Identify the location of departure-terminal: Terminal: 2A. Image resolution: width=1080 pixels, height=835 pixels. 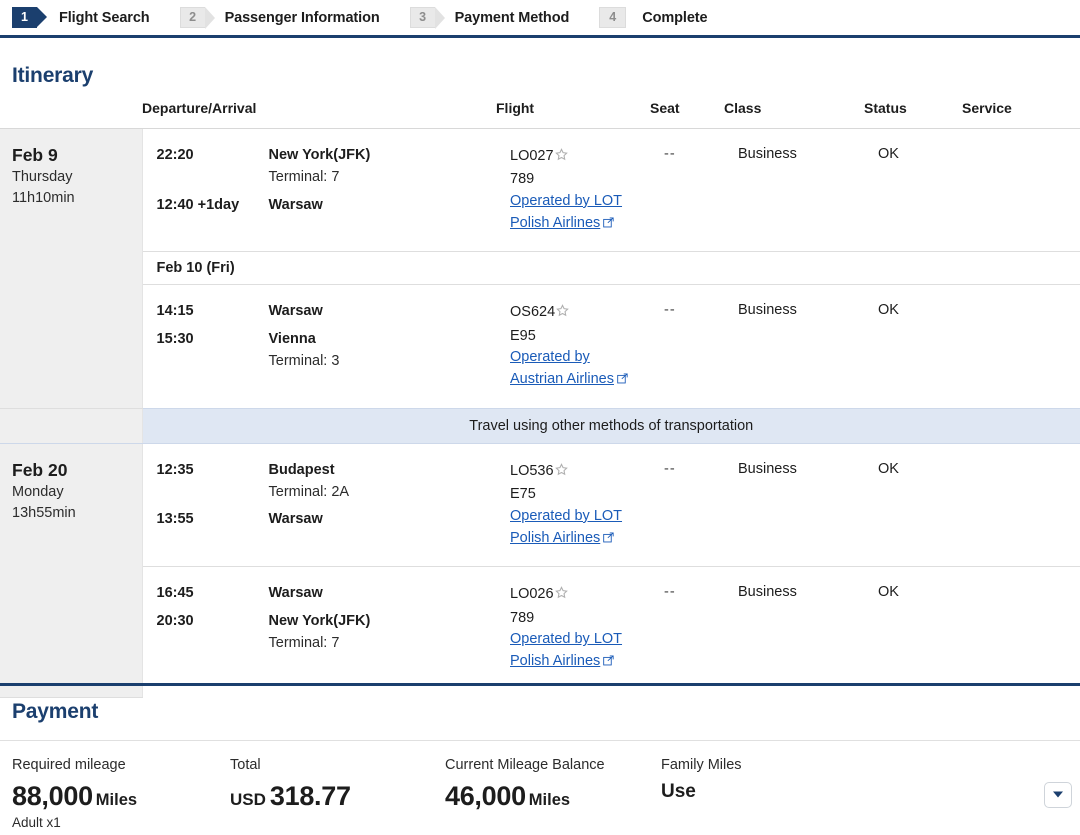
(309, 491).